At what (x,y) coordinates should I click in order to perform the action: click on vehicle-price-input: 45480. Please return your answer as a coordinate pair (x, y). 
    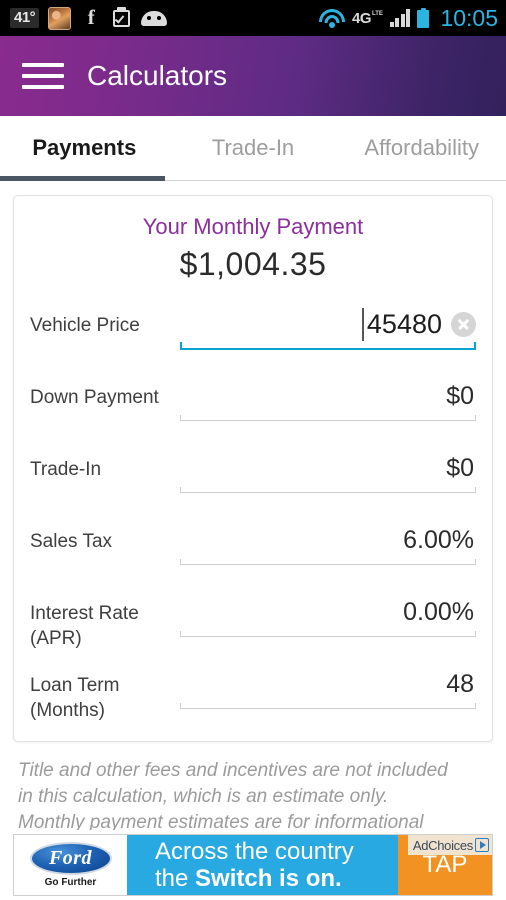
    Looking at the image, I should click on (401, 324).